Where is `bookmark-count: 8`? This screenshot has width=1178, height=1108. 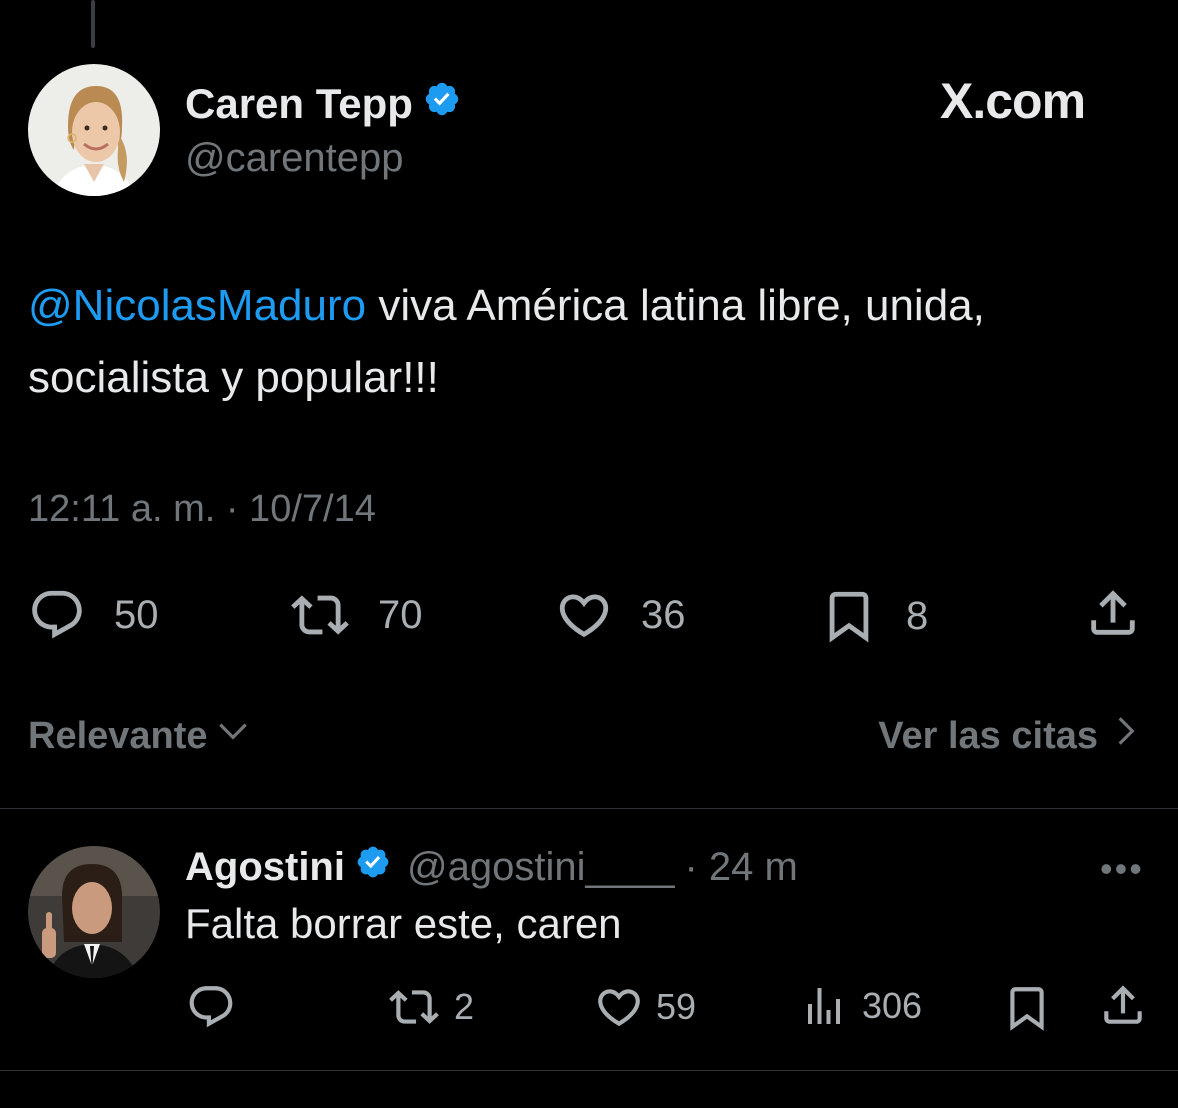 bookmark-count: 8 is located at coordinates (917, 615).